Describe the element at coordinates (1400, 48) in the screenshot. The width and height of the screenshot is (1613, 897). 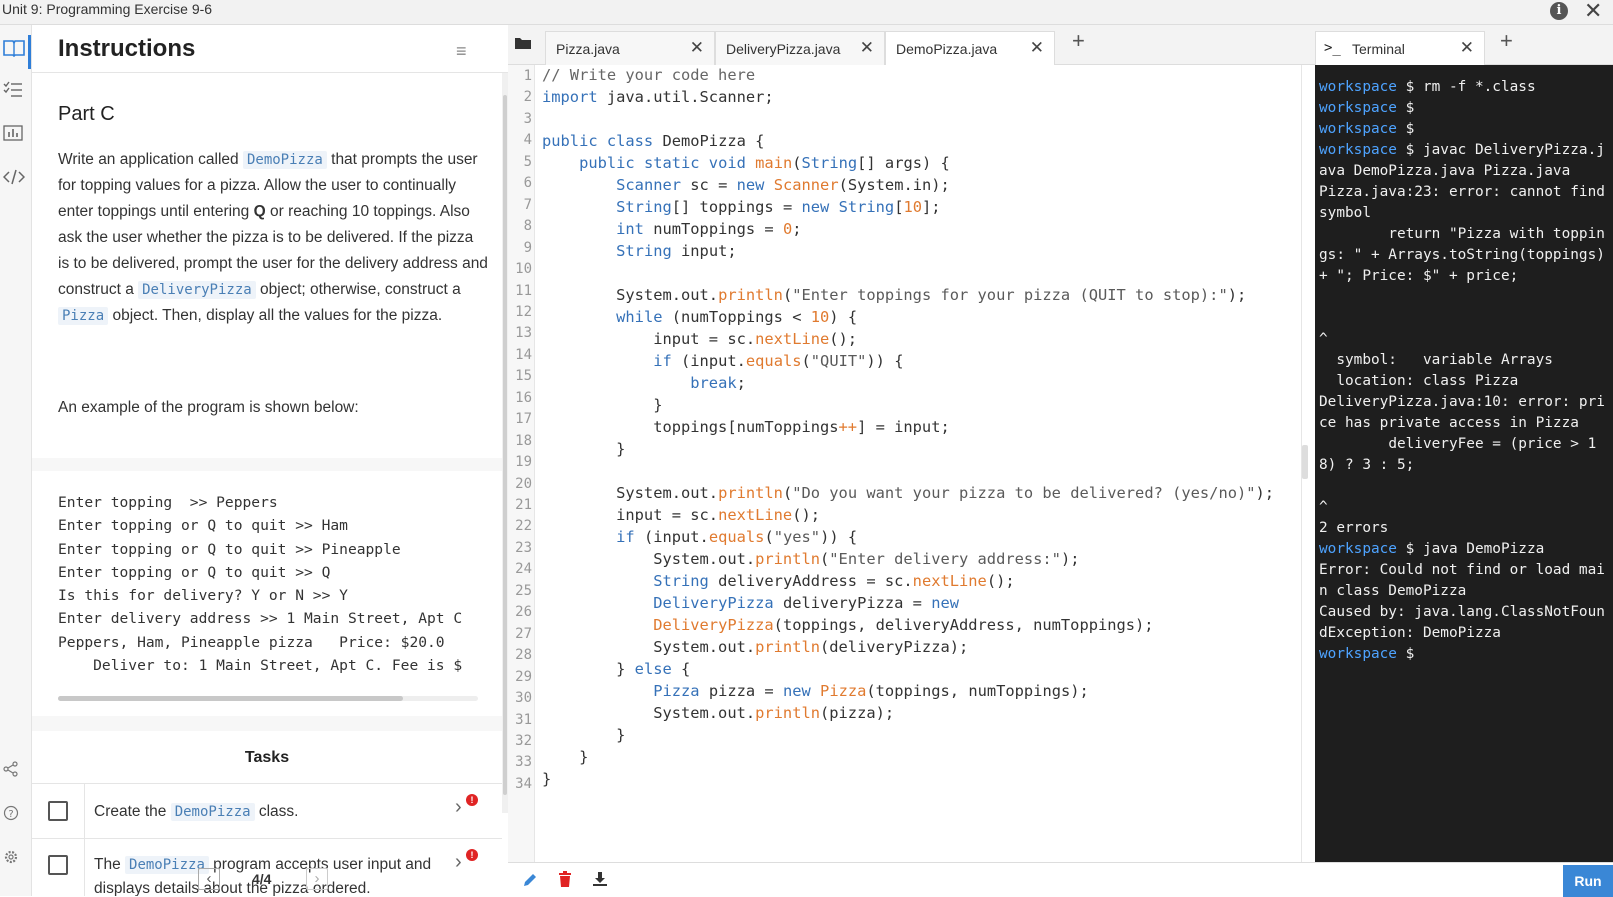
I see `tab-terminal: >_ Terminal ✕` at that location.